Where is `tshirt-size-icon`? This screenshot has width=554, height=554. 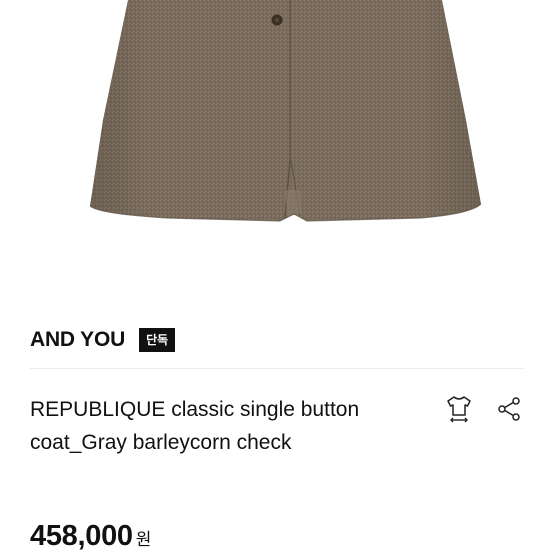 tshirt-size-icon is located at coordinates (459, 409).